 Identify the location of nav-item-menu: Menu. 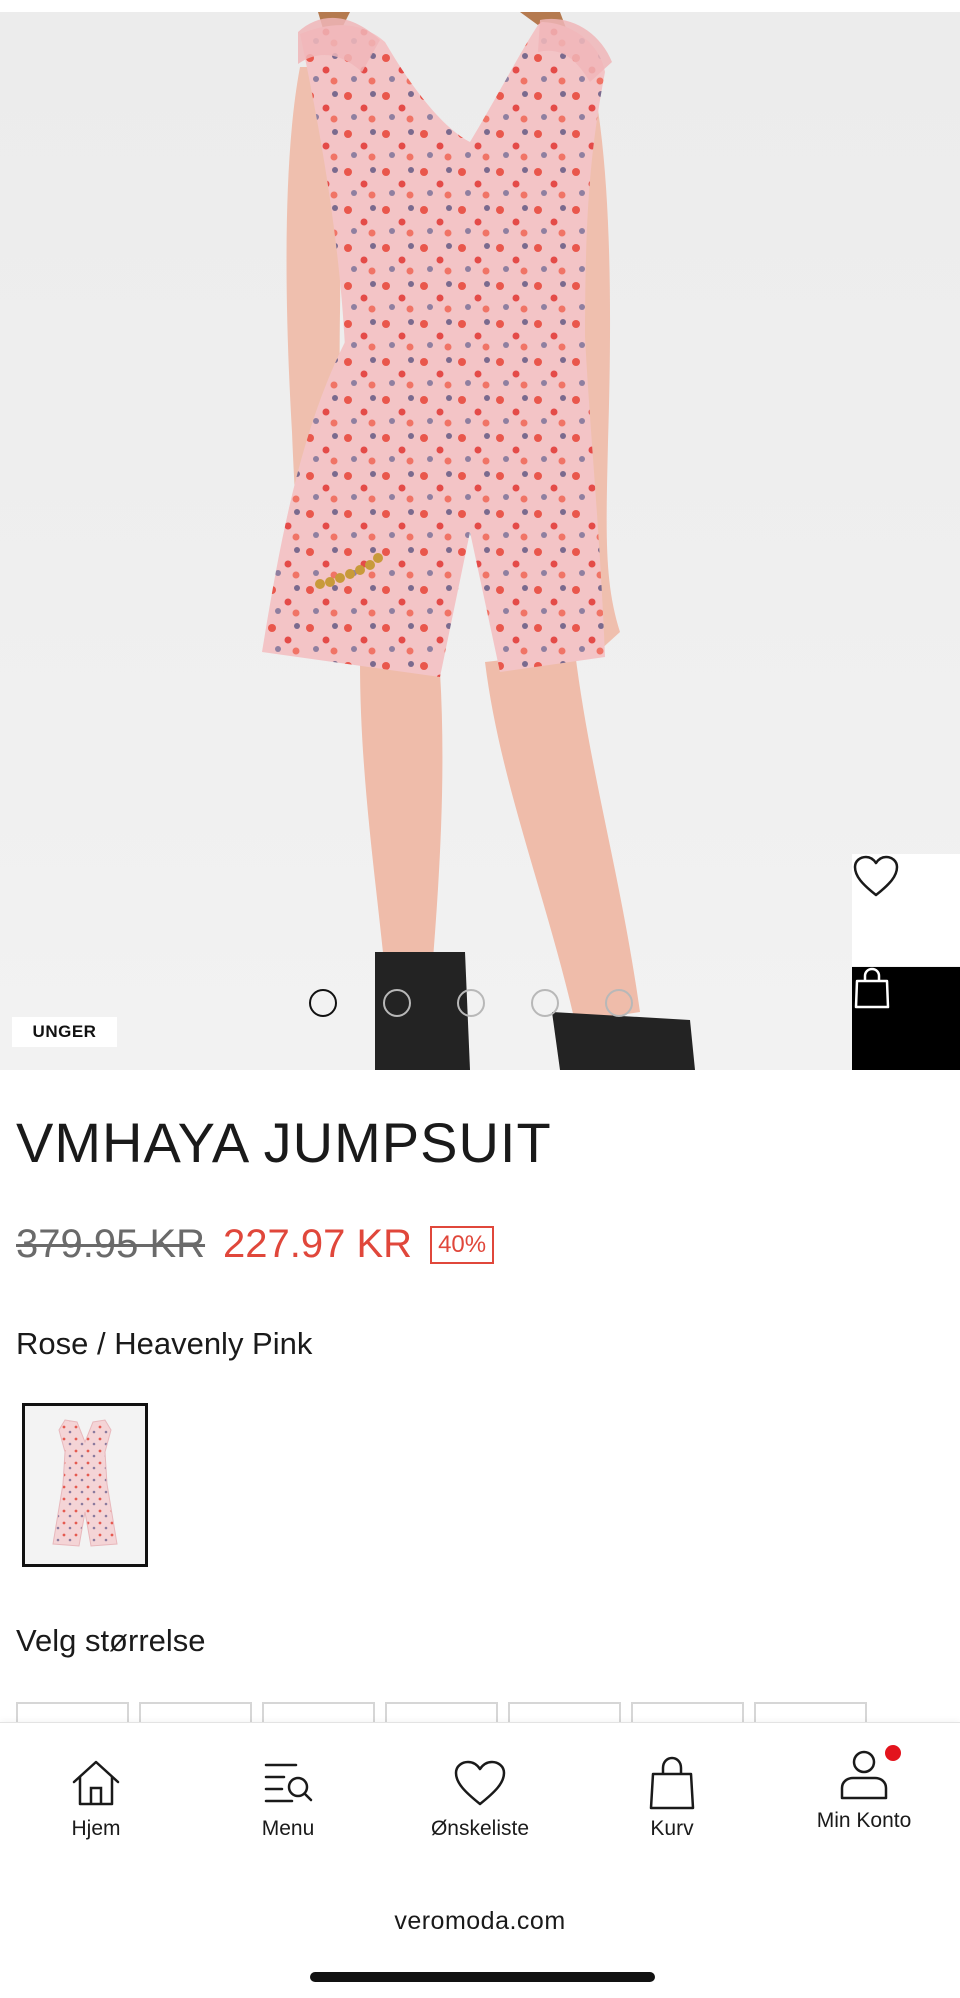
(288, 1800).